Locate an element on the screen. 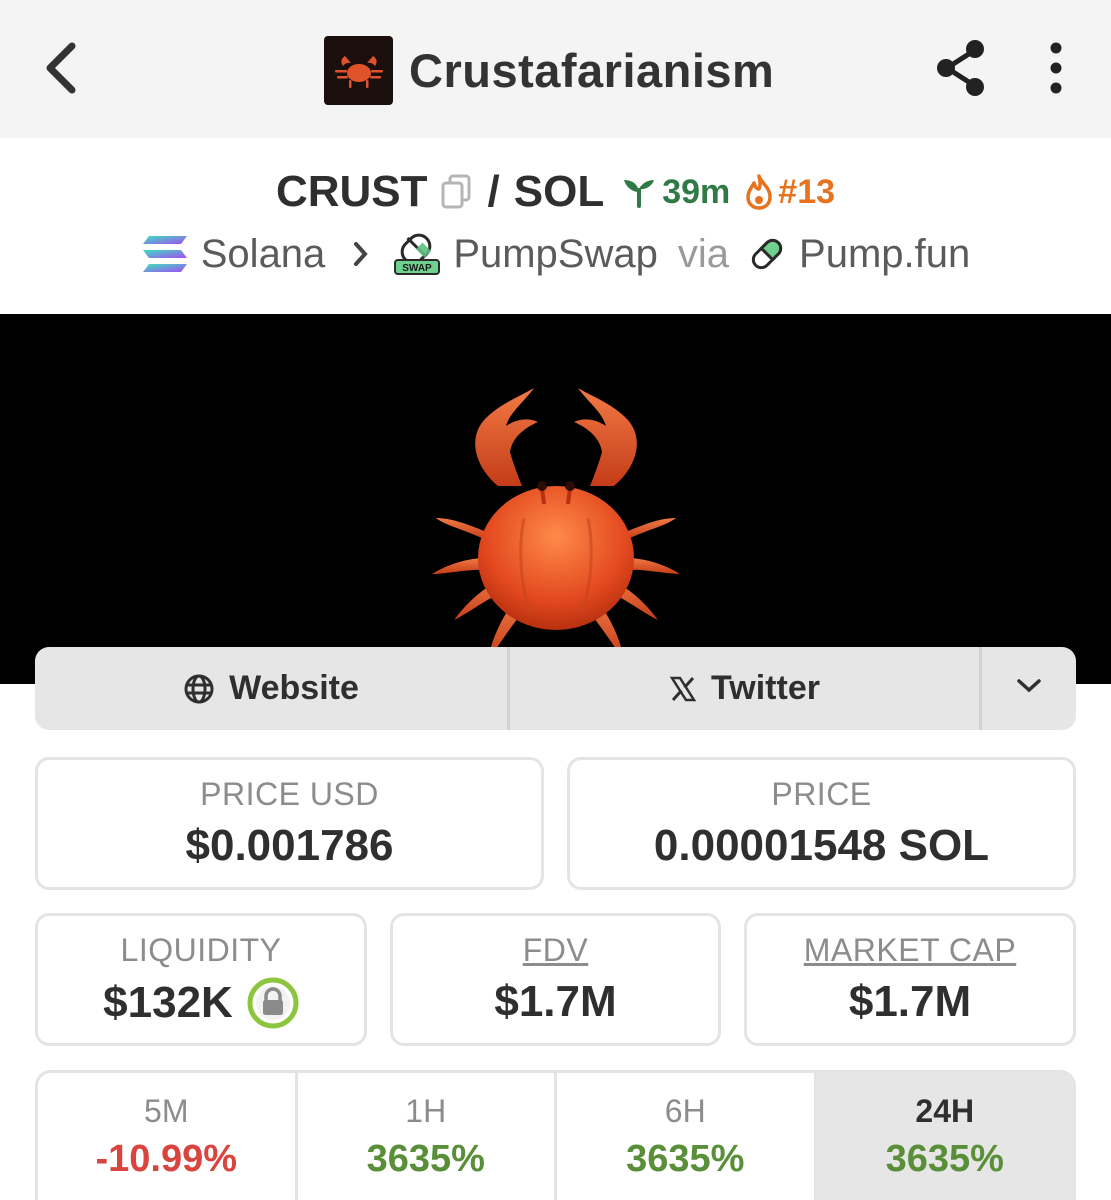 The image size is (1111, 1200). price-usd-card: PRICE USD $0.001786 is located at coordinates (289, 823).